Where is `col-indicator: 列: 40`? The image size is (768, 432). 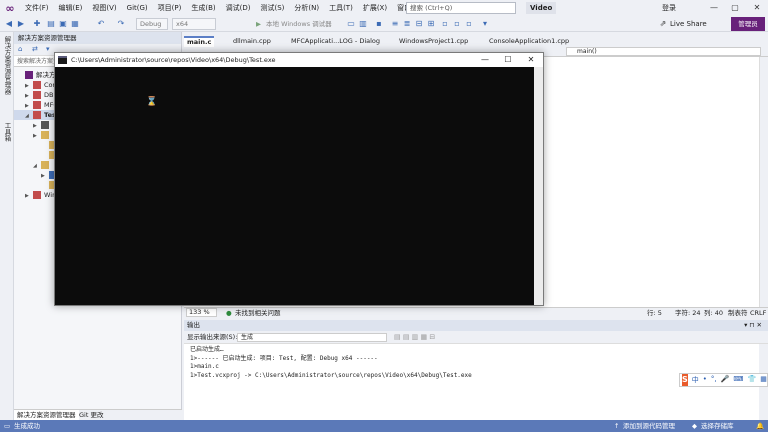 col-indicator: 列: 40 is located at coordinates (713, 313).